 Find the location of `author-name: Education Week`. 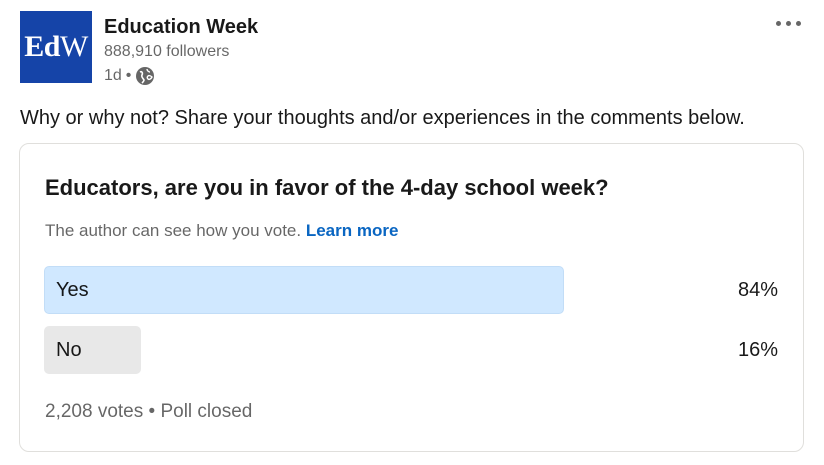

author-name: Education Week is located at coordinates (181, 27).